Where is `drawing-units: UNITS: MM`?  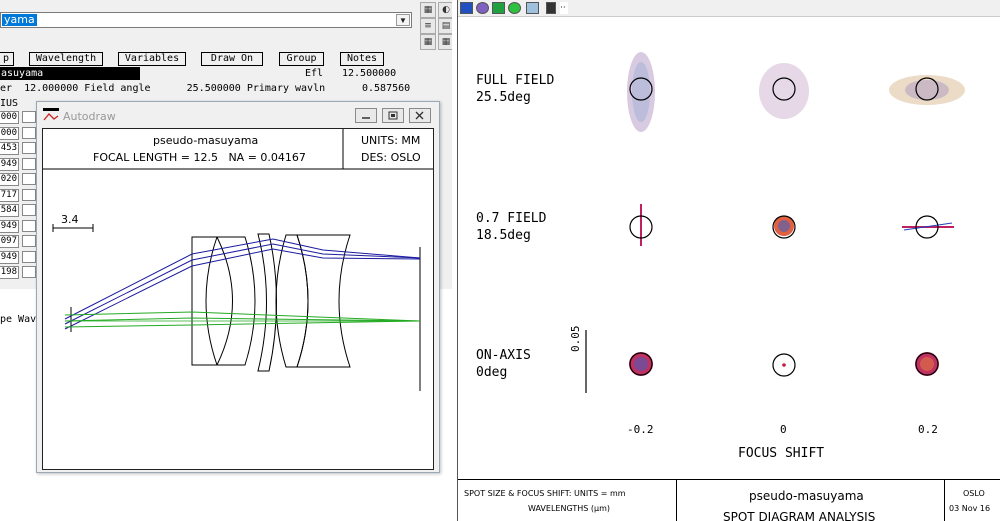
drawing-units: UNITS: MM is located at coordinates (391, 140).